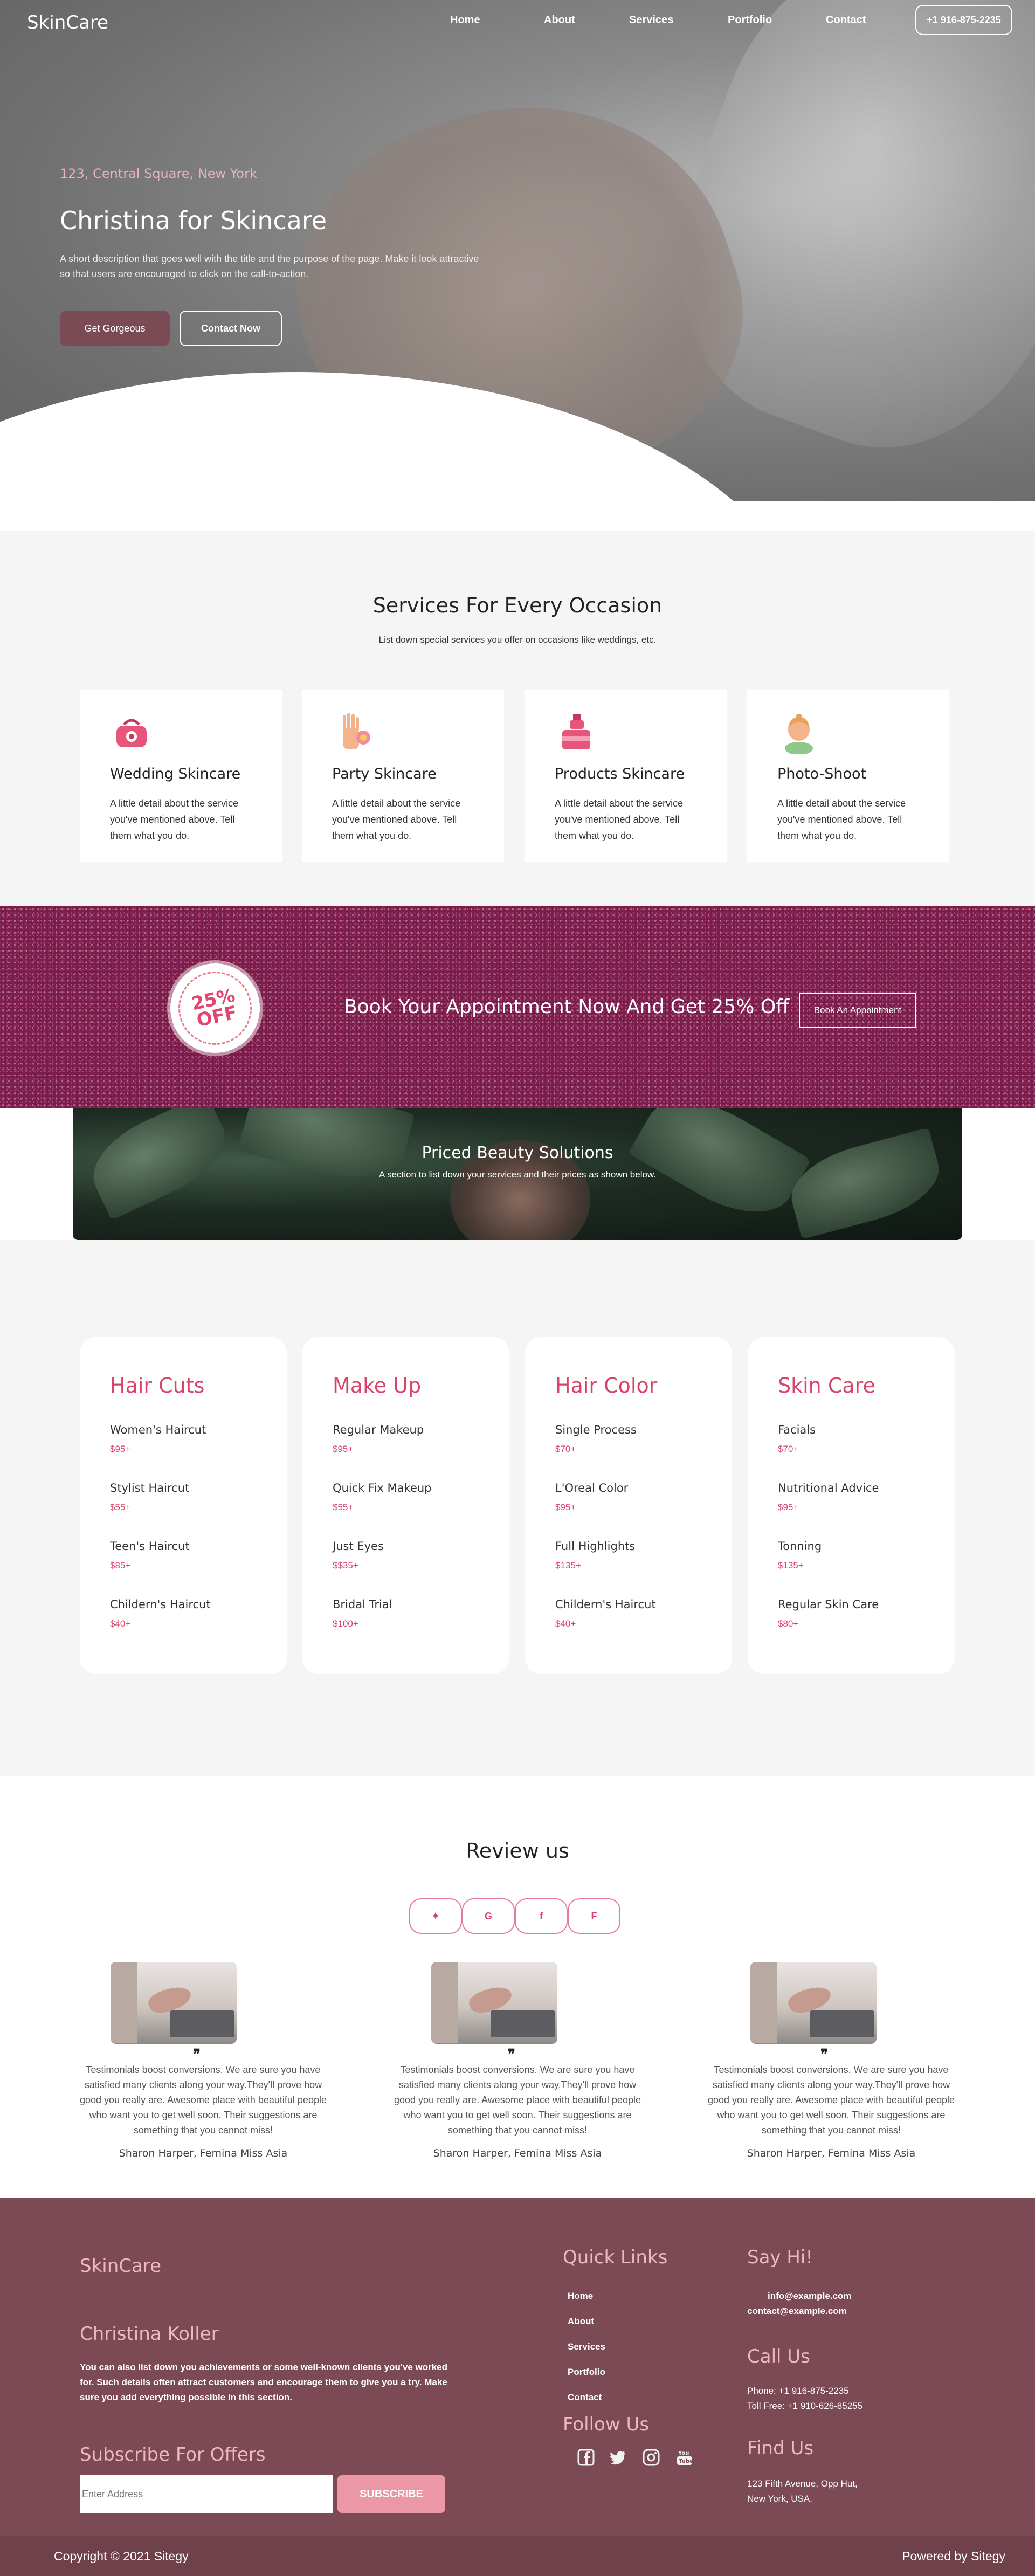  I want to click on svg-text: You, so click(683, 2453).